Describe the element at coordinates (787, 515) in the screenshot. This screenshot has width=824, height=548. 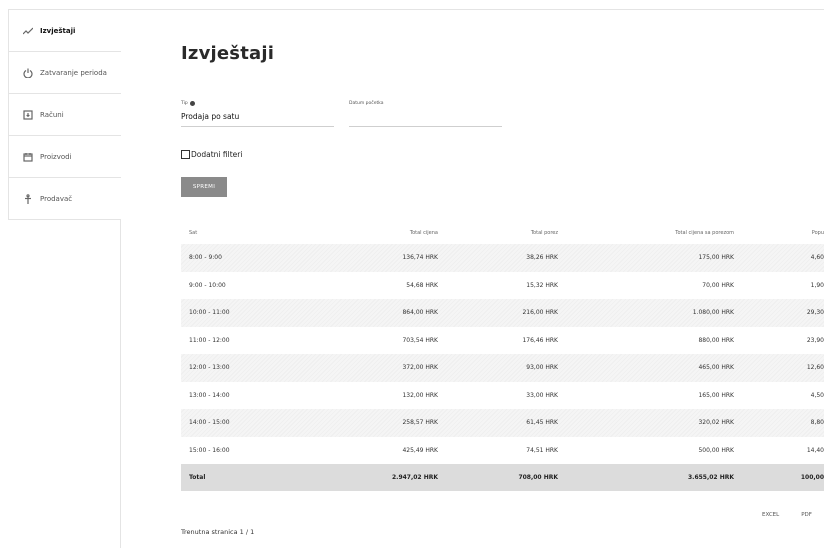
I see `export-links: EXCEL PDF` at that location.